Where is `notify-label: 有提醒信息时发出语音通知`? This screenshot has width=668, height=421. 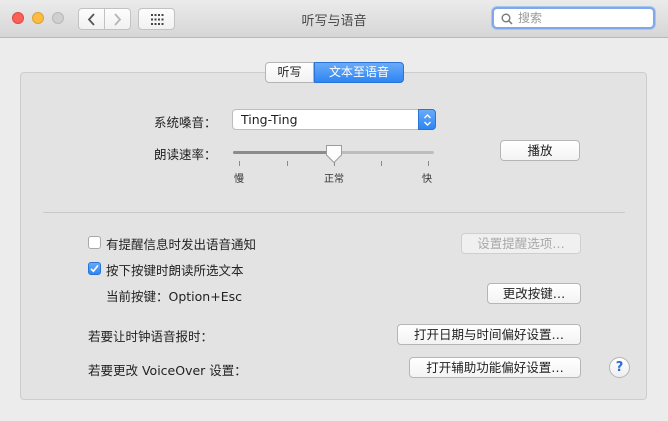
notify-label: 有提醒信息时发出语音通知 is located at coordinates (181, 244).